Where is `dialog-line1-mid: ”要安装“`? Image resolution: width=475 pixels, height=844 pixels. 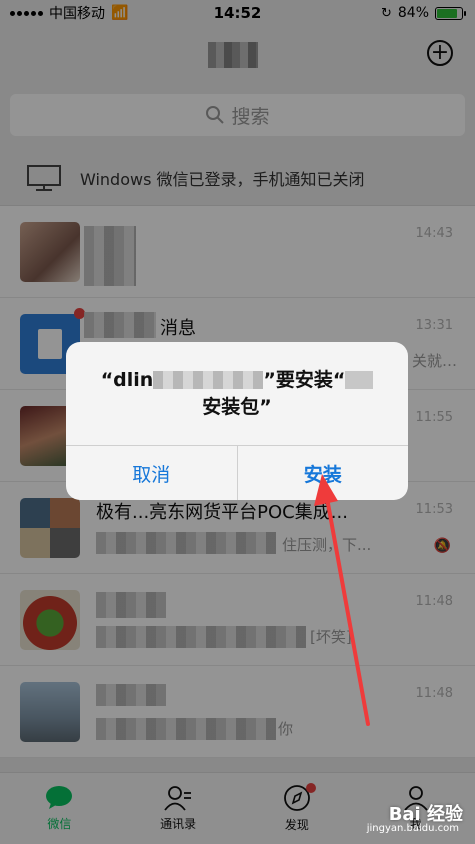 dialog-line1-mid: ”要安装“ is located at coordinates (304, 379).